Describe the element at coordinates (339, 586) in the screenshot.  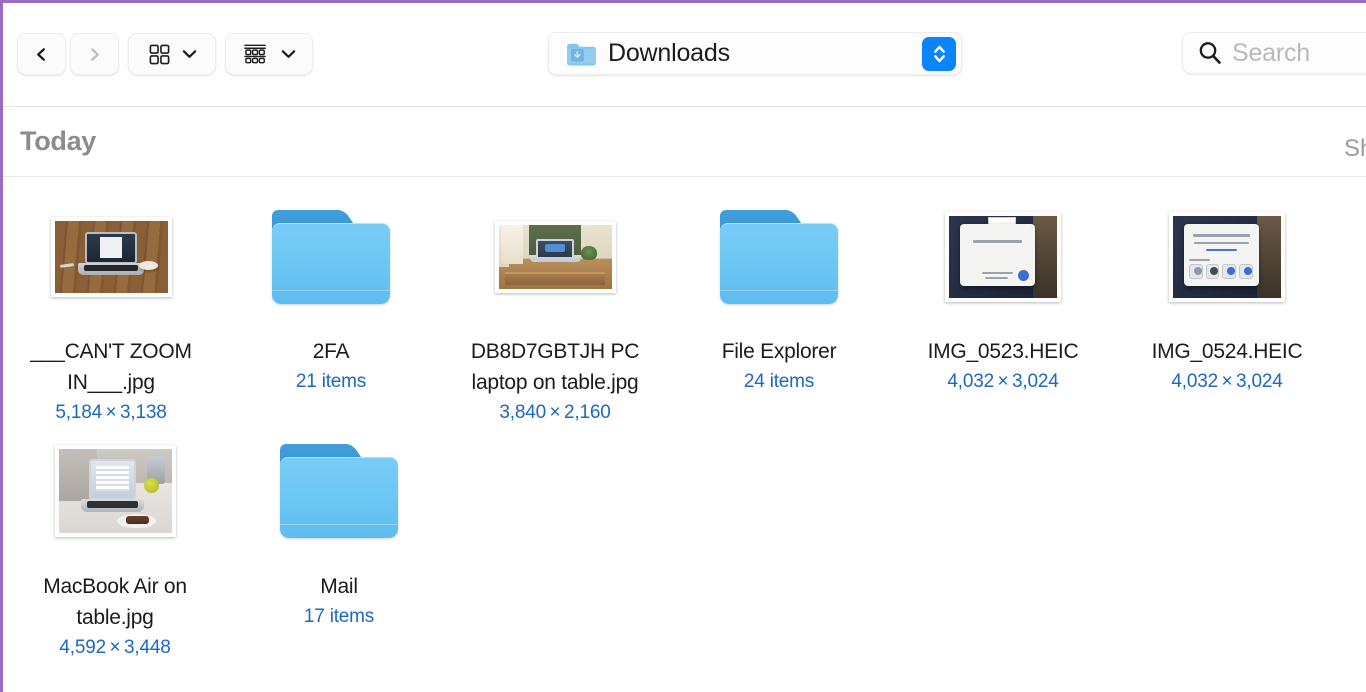
I see `file-name: Mail` at that location.